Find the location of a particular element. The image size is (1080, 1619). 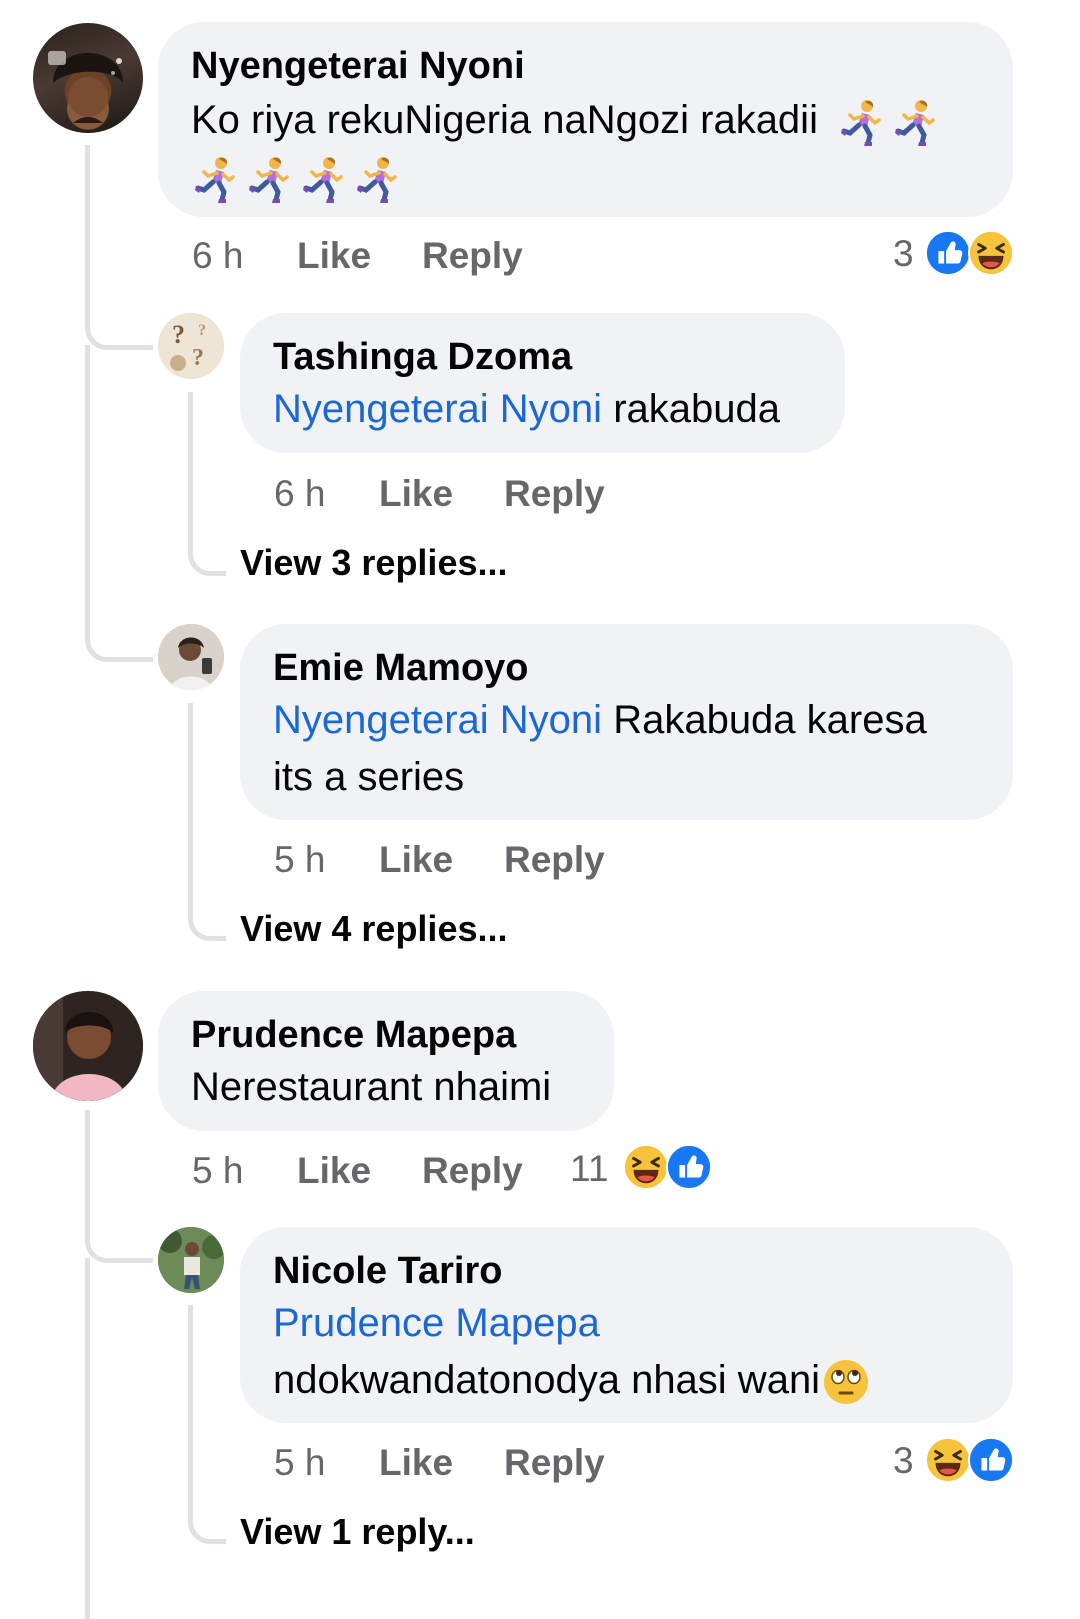

mention-link: Prudence Mapepa is located at coordinates (436, 1323).